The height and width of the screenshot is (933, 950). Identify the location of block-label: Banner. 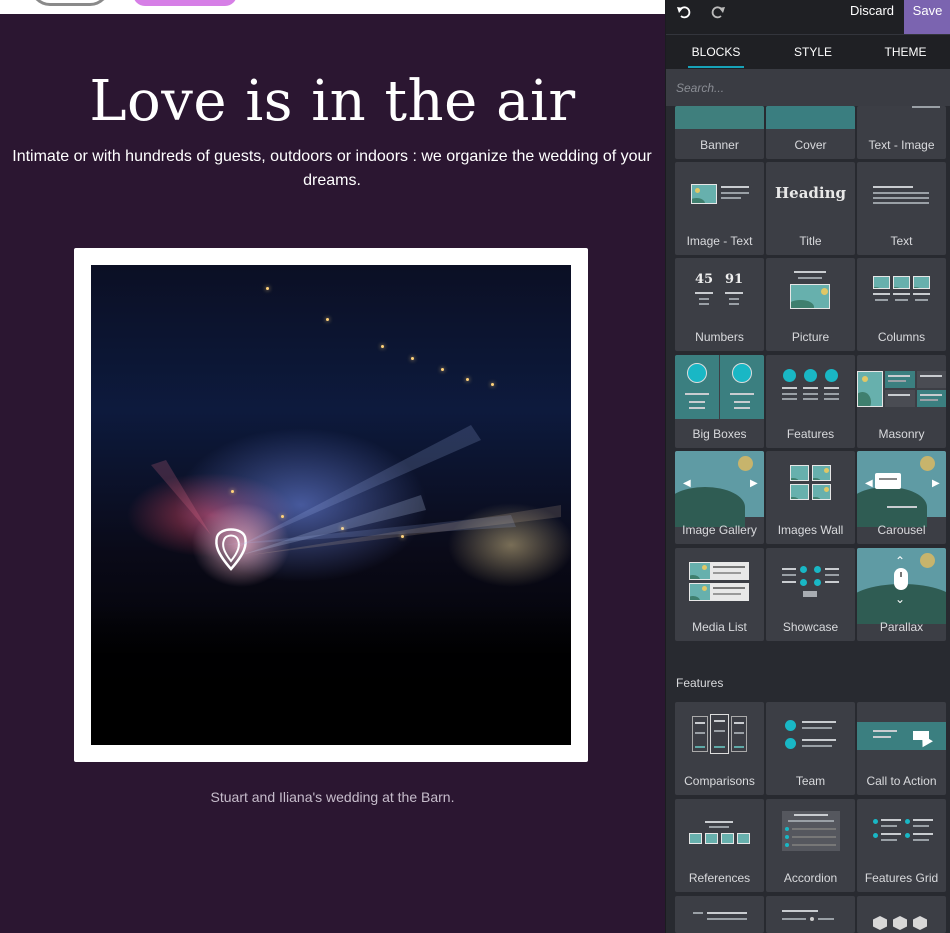
(719, 145).